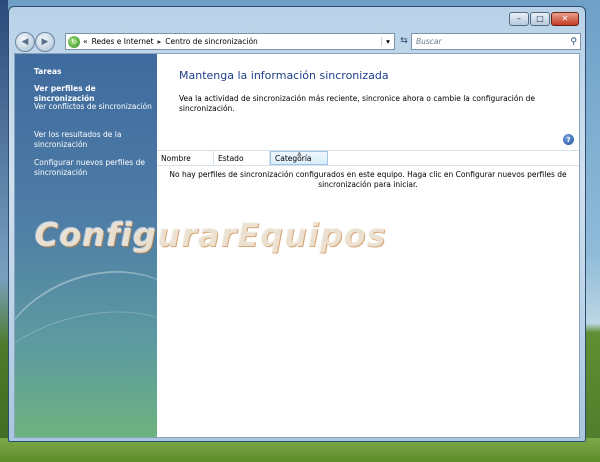 The height and width of the screenshot is (462, 600). I want to click on maximize-button: □, so click(540, 19).